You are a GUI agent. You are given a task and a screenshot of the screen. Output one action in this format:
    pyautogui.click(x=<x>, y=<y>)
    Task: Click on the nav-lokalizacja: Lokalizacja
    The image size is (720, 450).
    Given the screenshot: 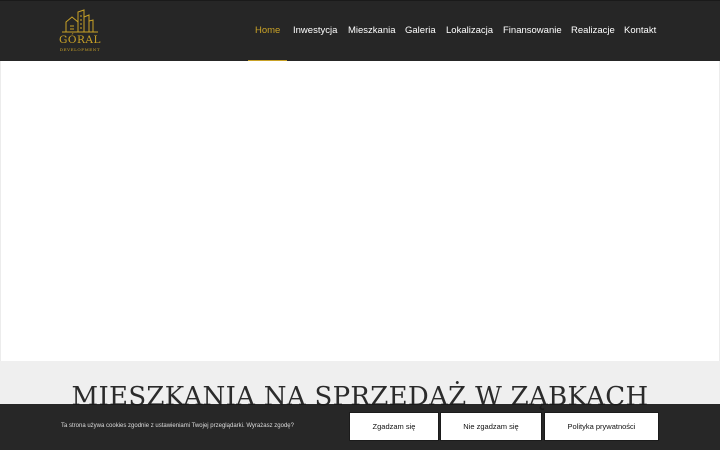 What is the action you would take?
    pyautogui.click(x=469, y=30)
    